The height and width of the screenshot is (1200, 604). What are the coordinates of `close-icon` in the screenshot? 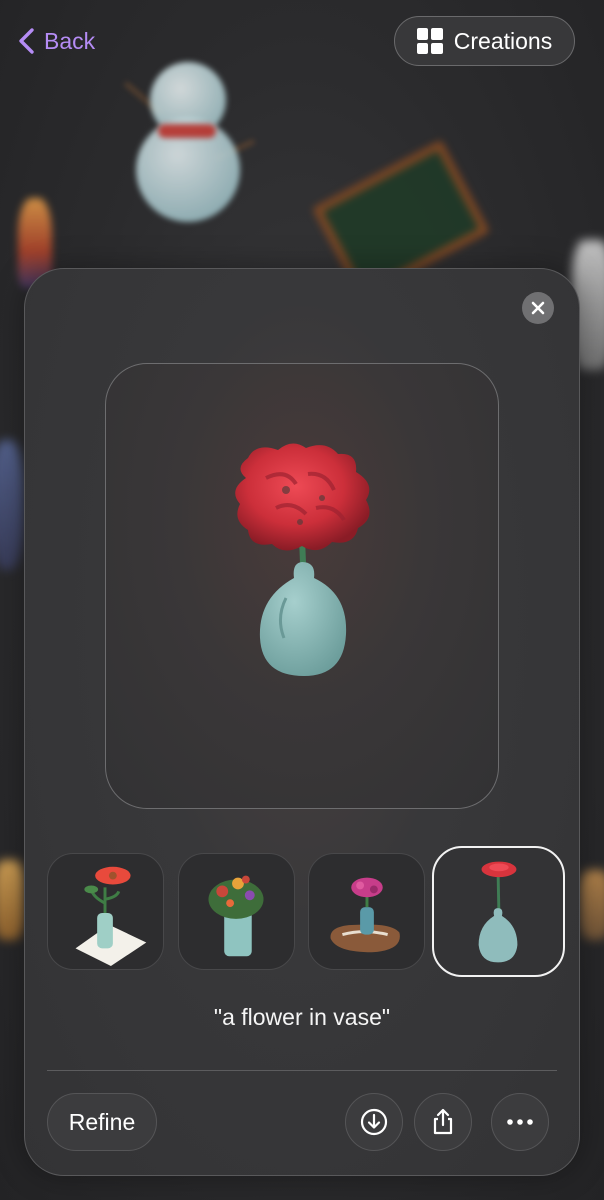 It's located at (538, 308).